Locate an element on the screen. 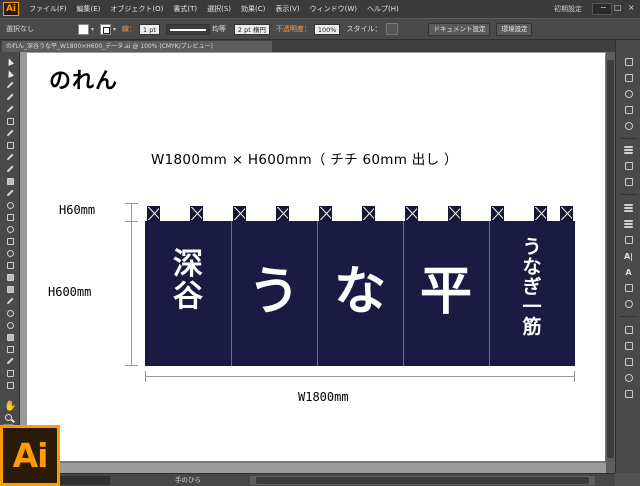  warp-tool-icon is located at coordinates (10, 229).